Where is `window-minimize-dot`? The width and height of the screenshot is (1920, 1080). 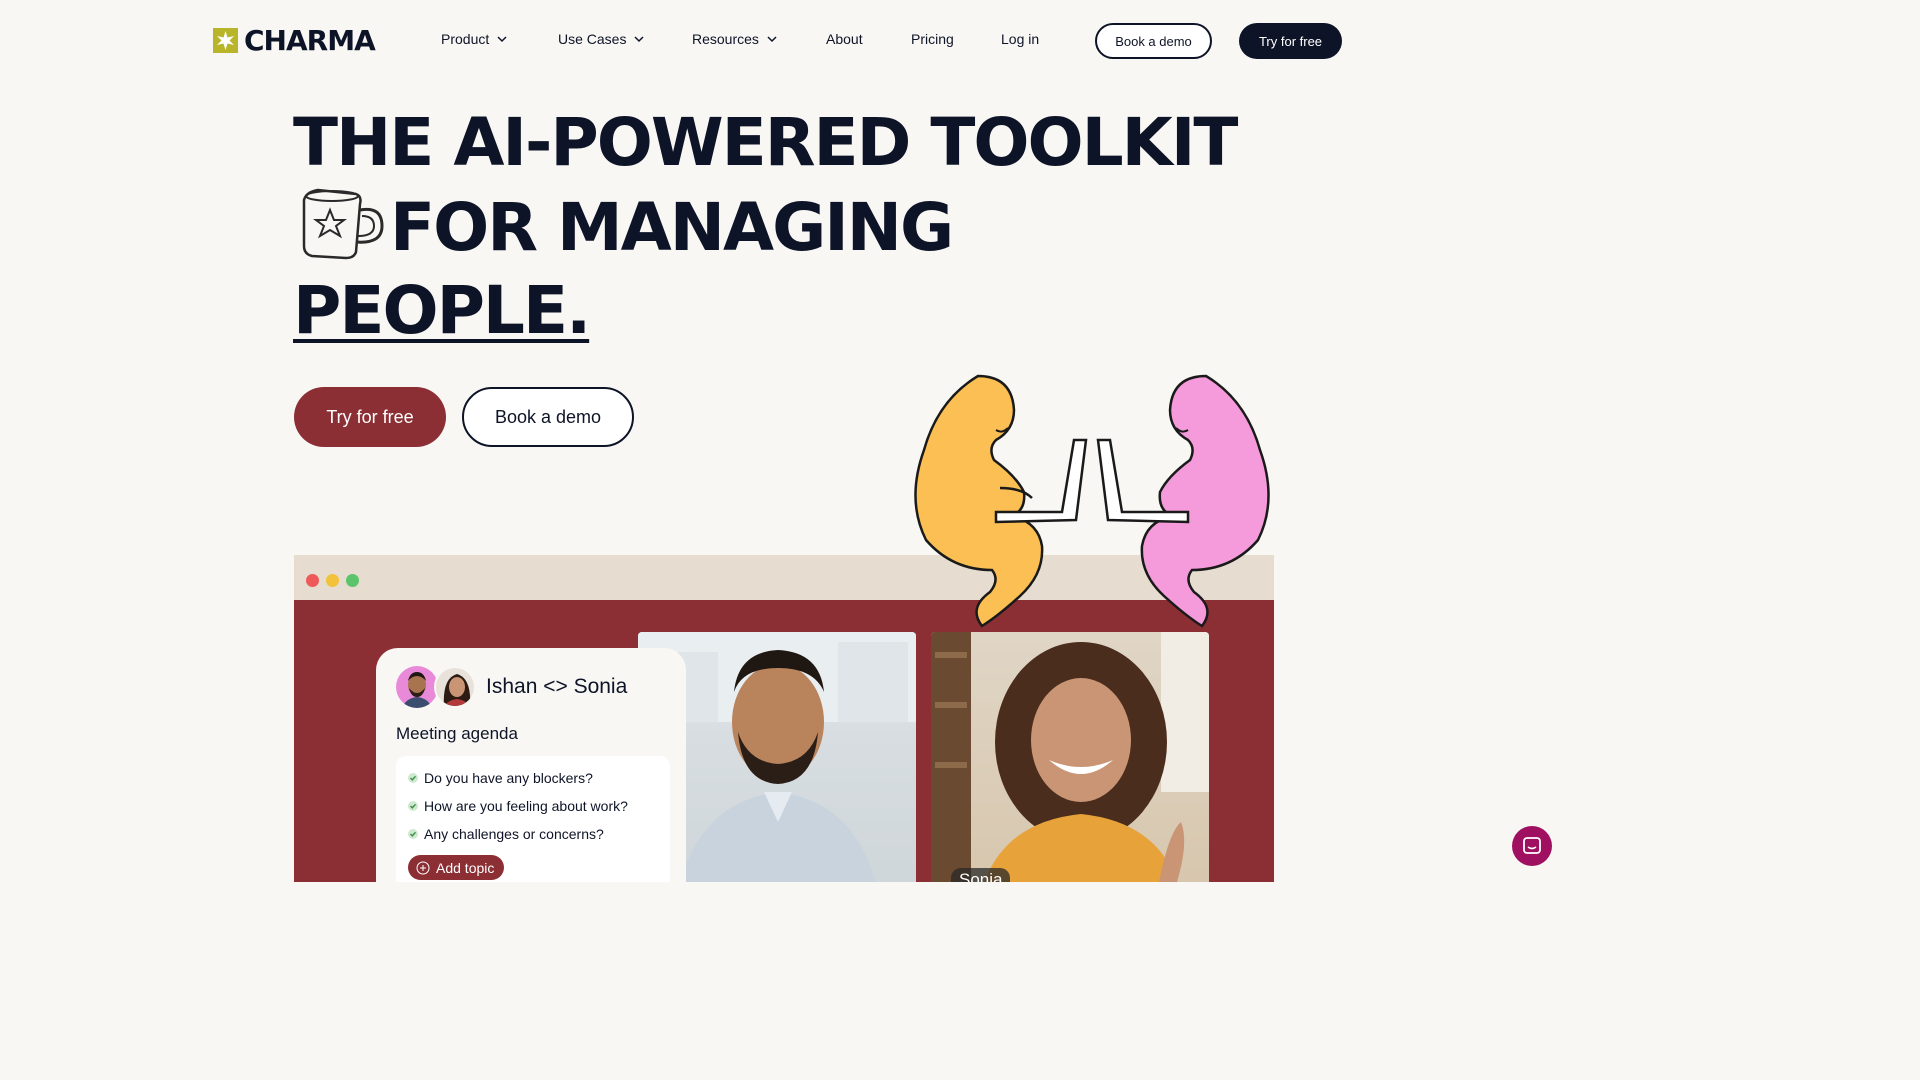
window-minimize-dot is located at coordinates (332, 580).